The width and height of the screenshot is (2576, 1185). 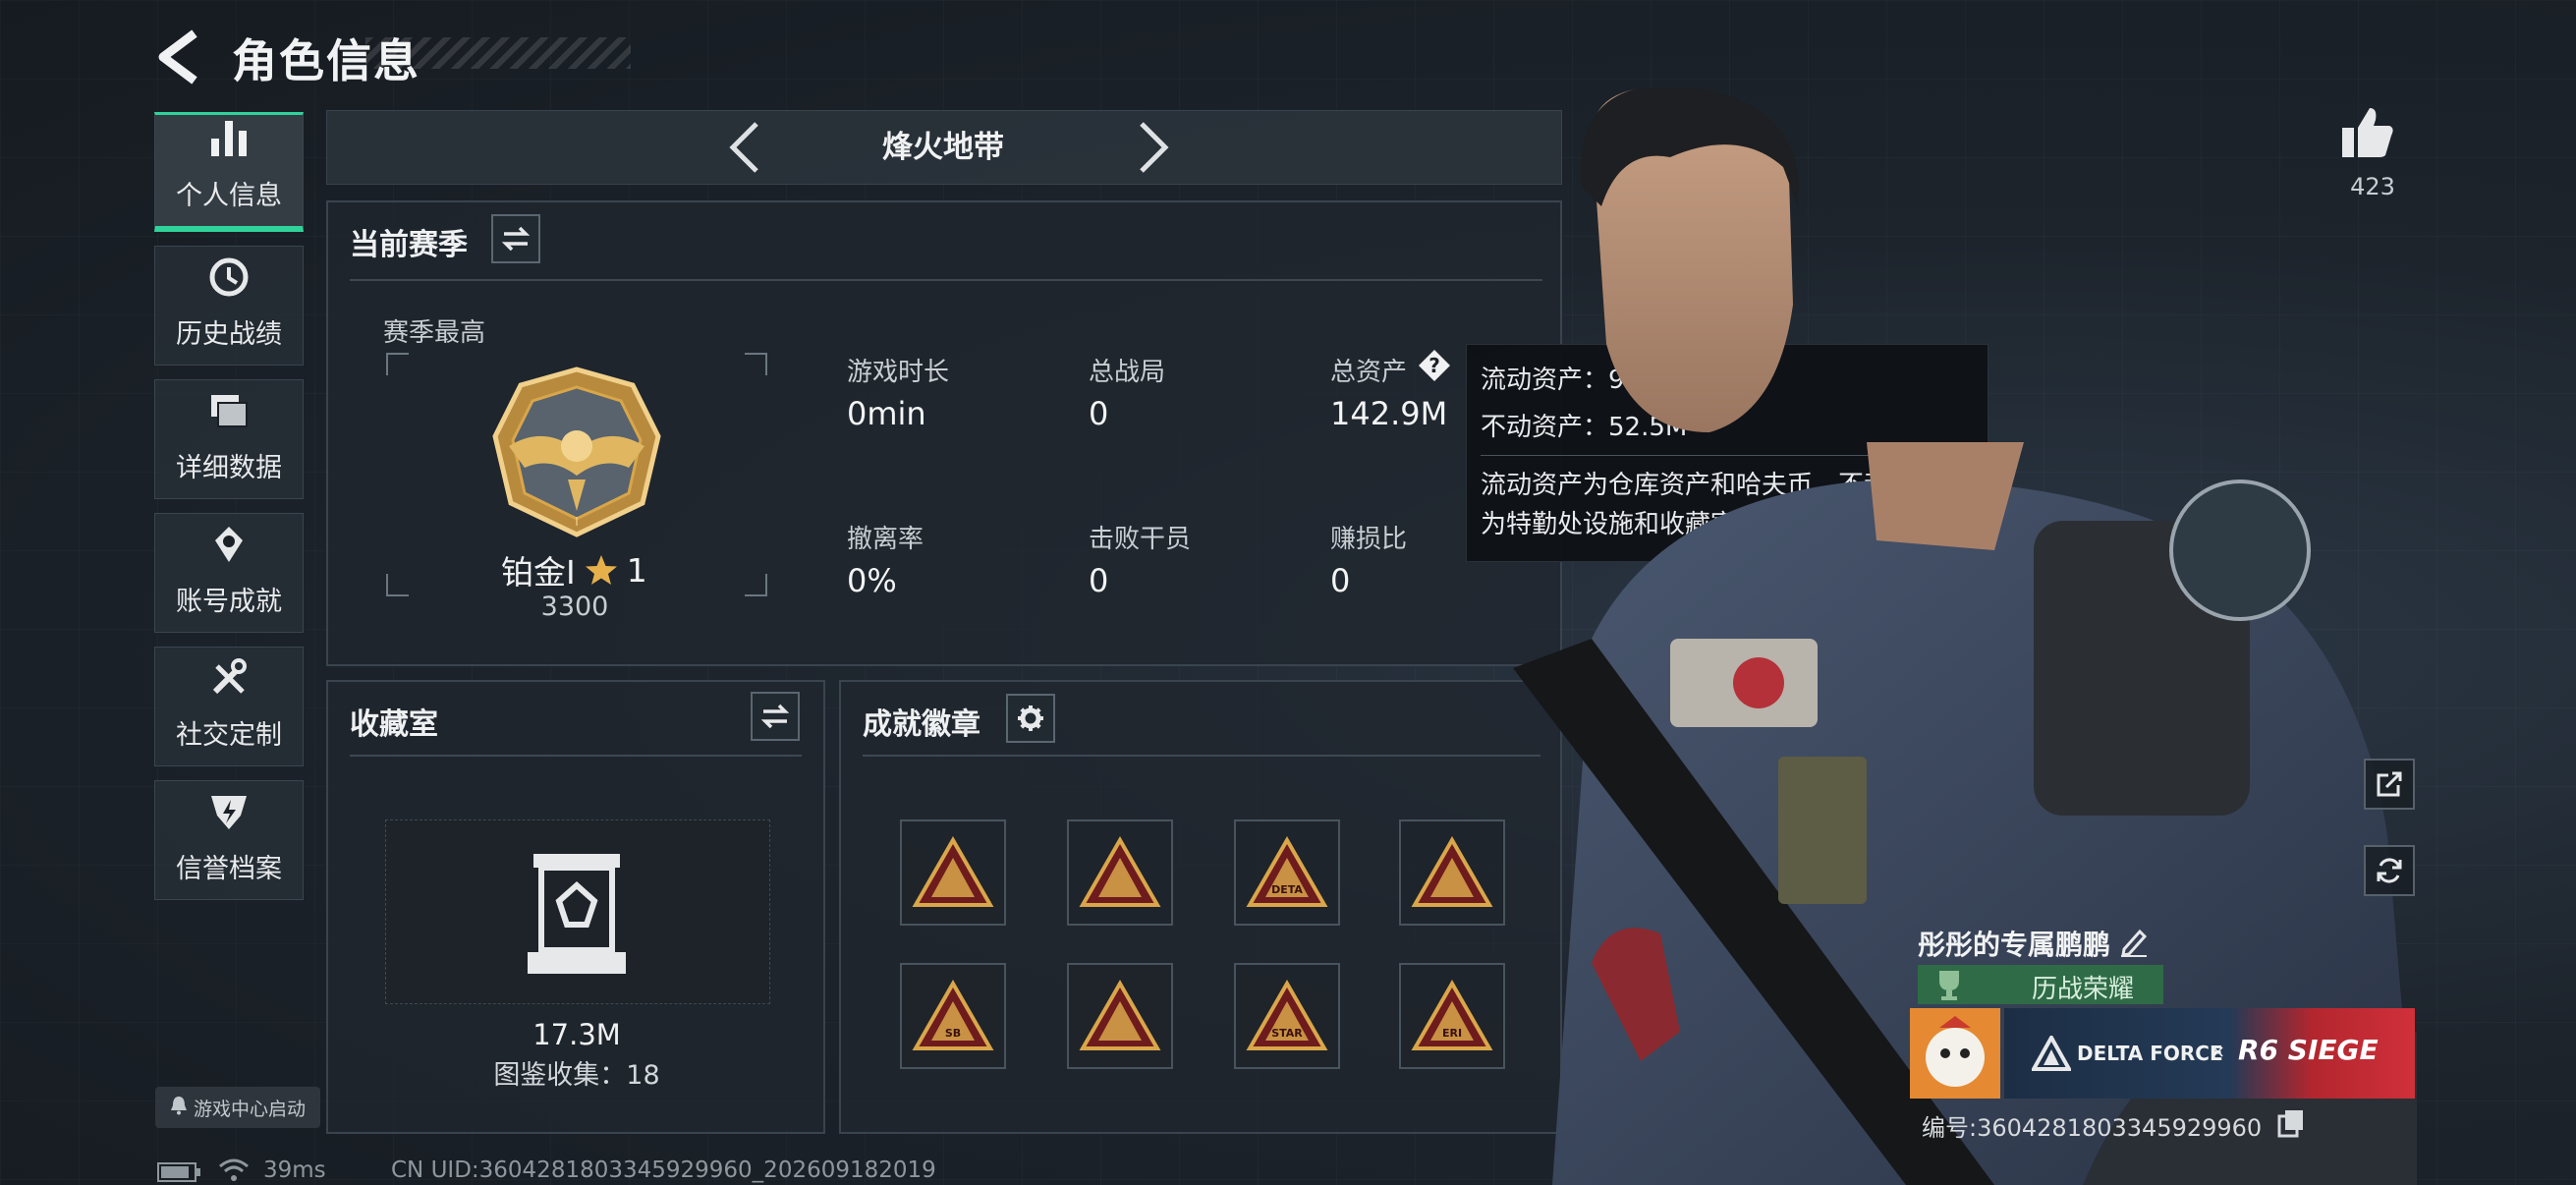 I want to click on mode-next-button, so click(x=1151, y=148).